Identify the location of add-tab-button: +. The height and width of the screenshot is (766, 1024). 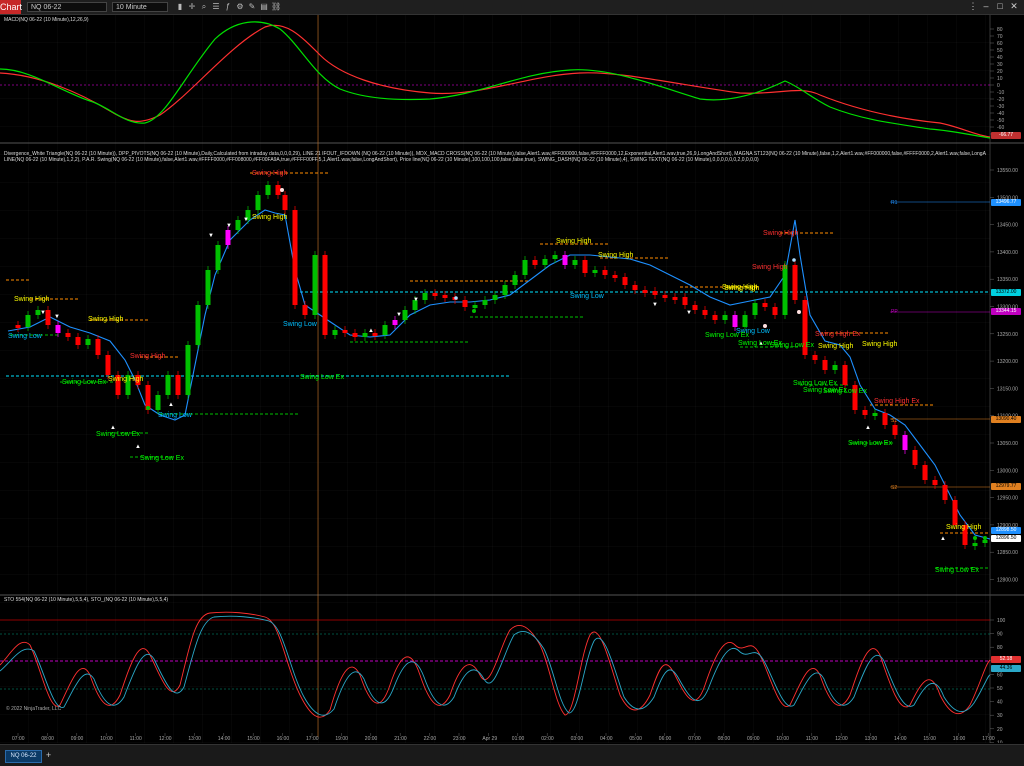
(48, 755).